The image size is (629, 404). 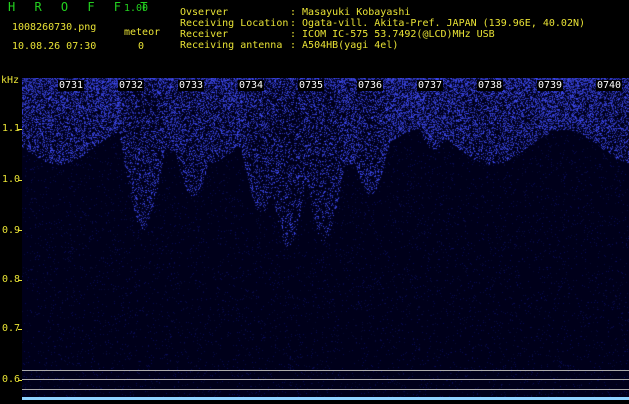 What do you see at coordinates (490, 85) in the screenshot?
I see `minute-label: 0738` at bounding box center [490, 85].